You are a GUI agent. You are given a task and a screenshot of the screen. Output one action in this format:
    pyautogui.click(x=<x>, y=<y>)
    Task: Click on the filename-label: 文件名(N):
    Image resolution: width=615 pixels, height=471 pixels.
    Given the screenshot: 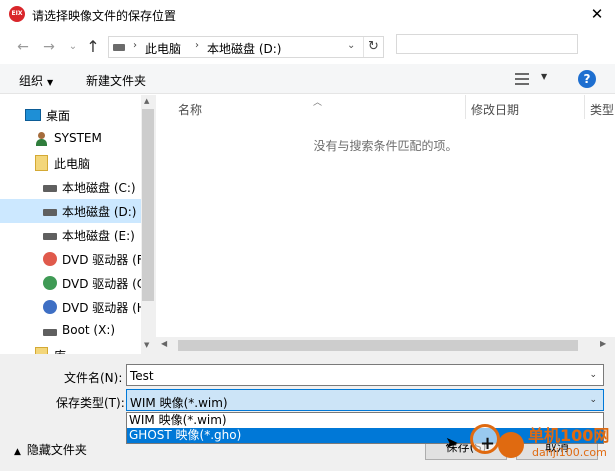 What is the action you would take?
    pyautogui.click(x=93, y=378)
    